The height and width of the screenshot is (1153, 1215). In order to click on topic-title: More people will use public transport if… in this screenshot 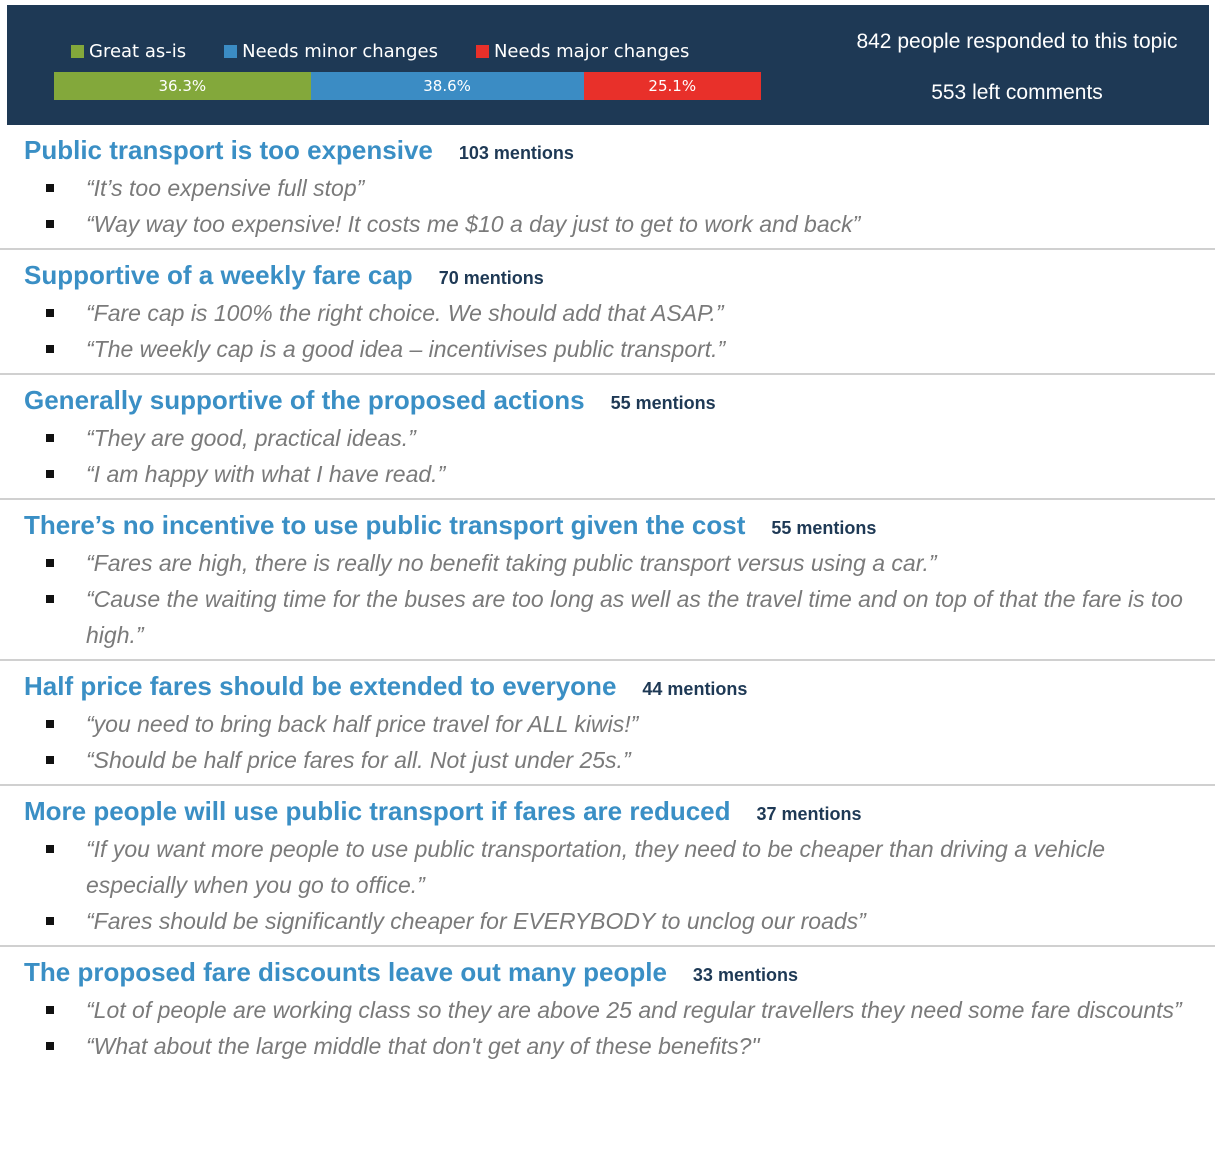, I will do `click(377, 811)`.